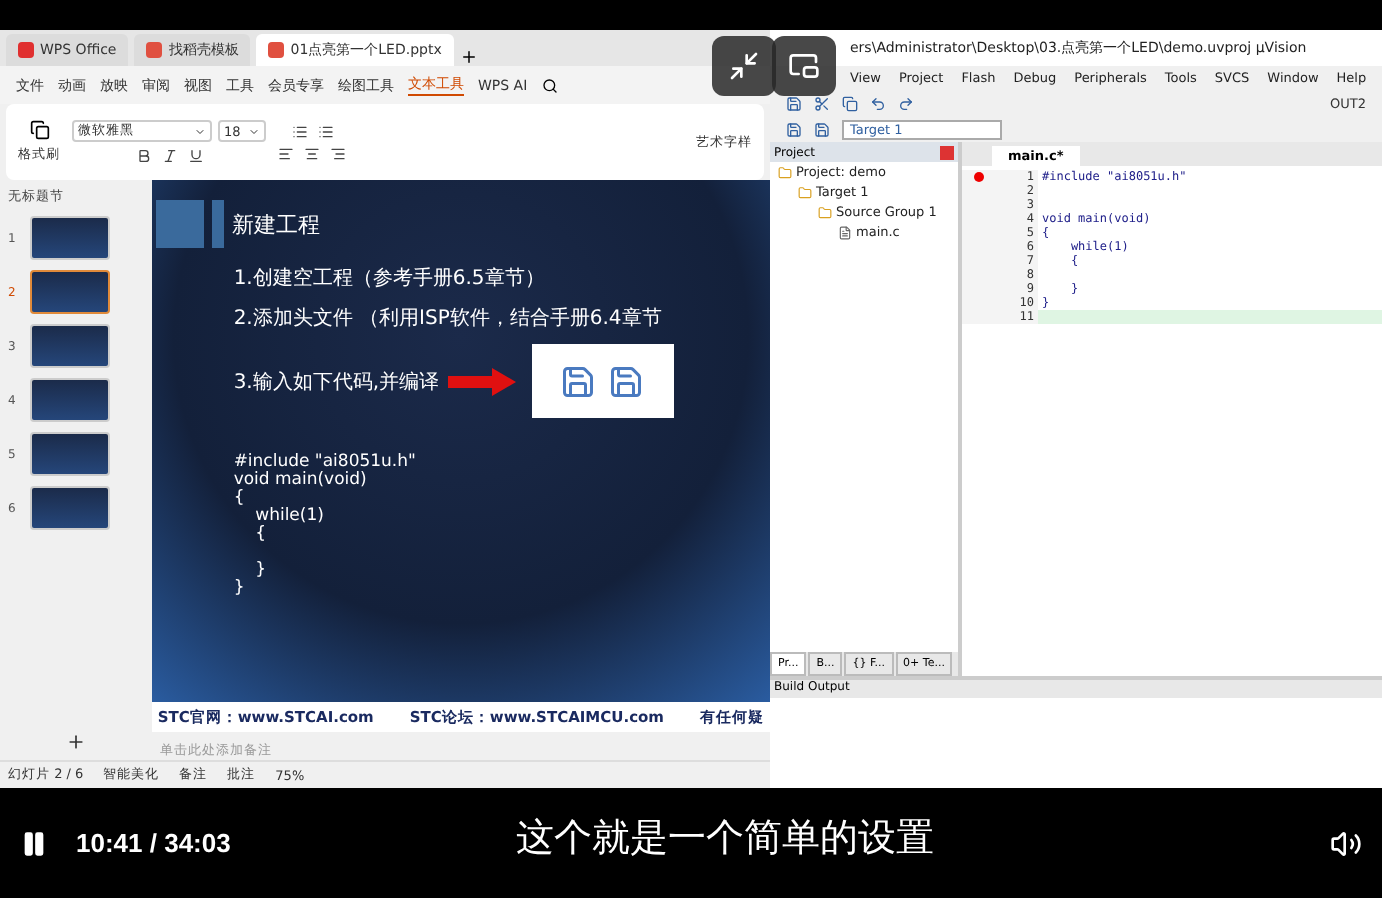 This screenshot has width=1382, height=898. I want to click on picture-in-picture-icon, so click(804, 66).